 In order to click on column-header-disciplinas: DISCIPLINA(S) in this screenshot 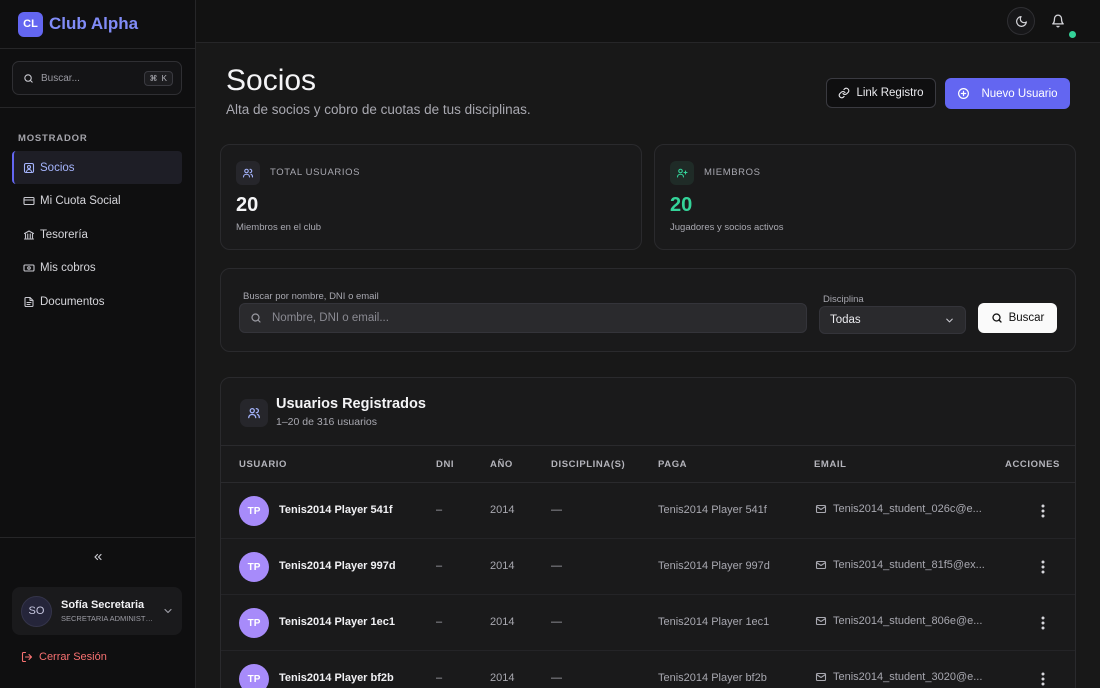, I will do `click(588, 464)`.